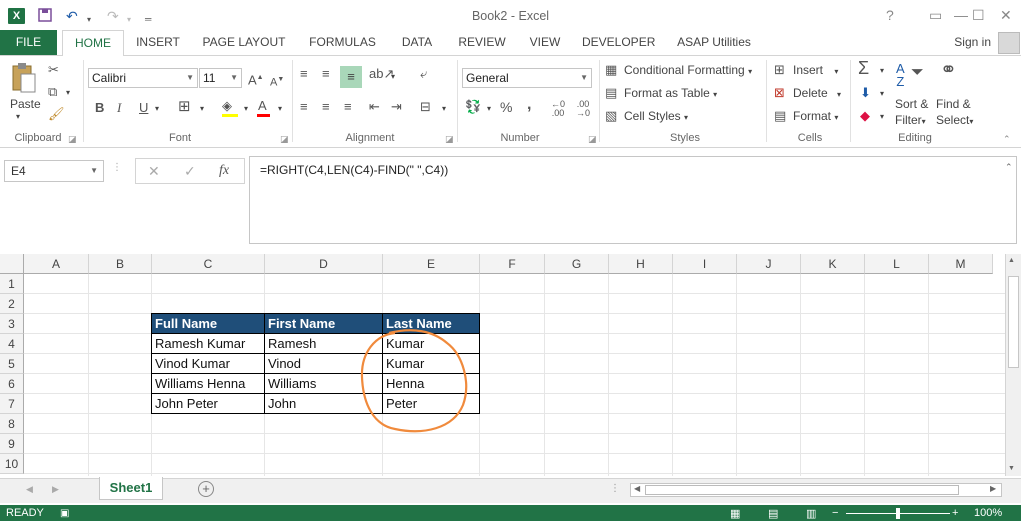 The image size is (1021, 521). What do you see at coordinates (816, 490) in the screenshot?
I see `horizontal-scrollbar: ◀ ▶` at bounding box center [816, 490].